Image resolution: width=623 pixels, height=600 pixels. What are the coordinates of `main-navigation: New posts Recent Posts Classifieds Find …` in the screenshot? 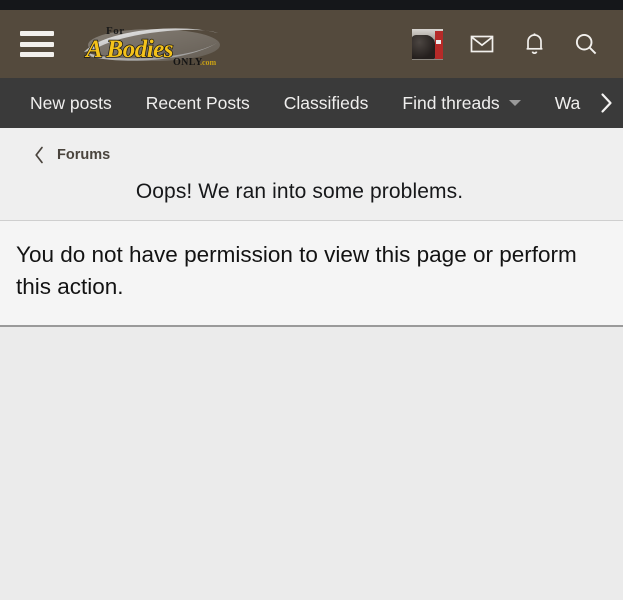 It's located at (311, 103).